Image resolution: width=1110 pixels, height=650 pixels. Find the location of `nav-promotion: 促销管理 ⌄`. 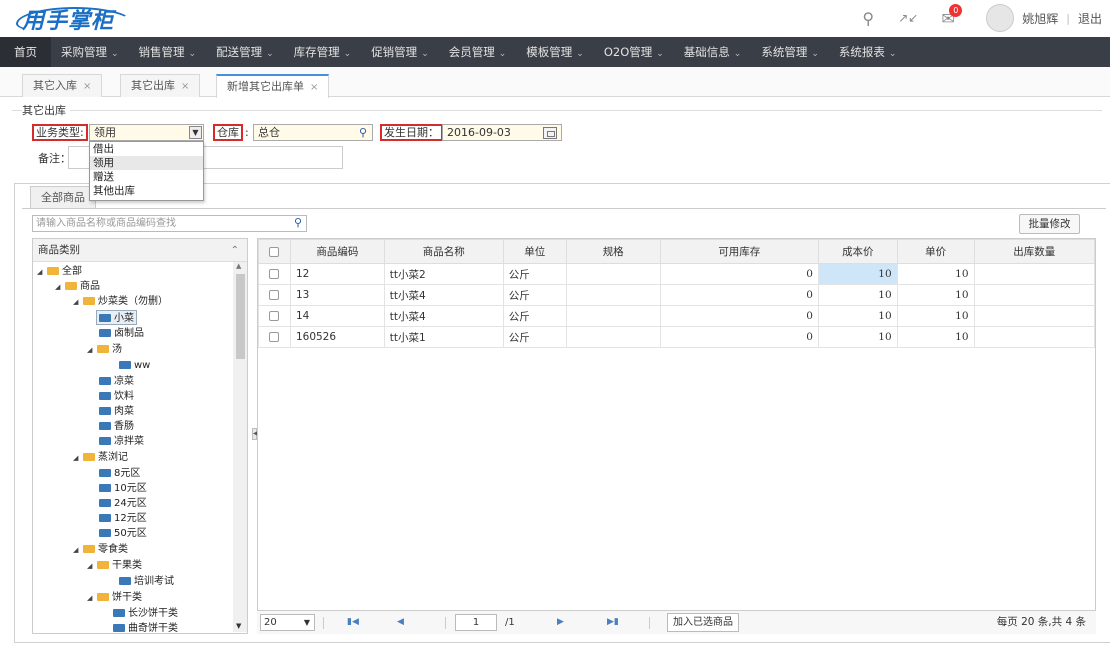

nav-promotion: 促销管理 ⌄ is located at coordinates (400, 52).